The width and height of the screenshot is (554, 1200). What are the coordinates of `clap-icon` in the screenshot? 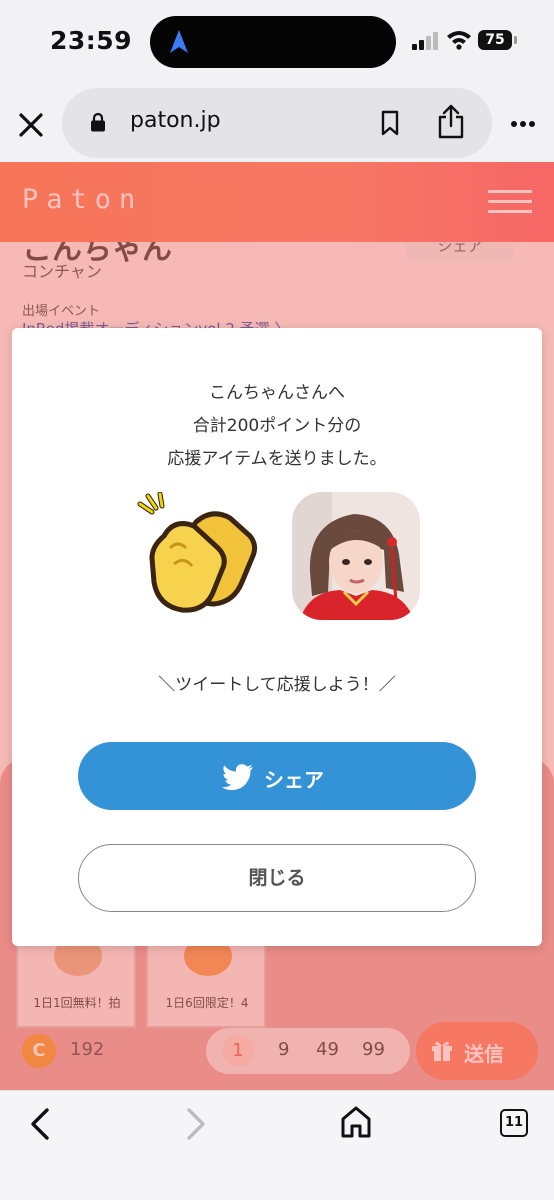 It's located at (197, 552).